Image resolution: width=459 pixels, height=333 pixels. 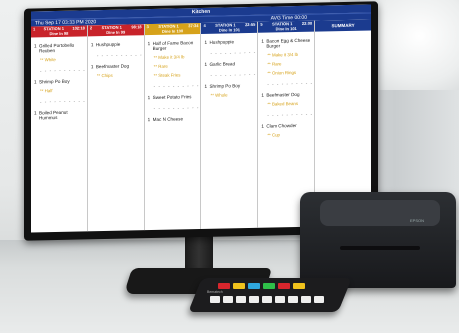 I want to click on order-timer: 22:00, so click(x=307, y=23).